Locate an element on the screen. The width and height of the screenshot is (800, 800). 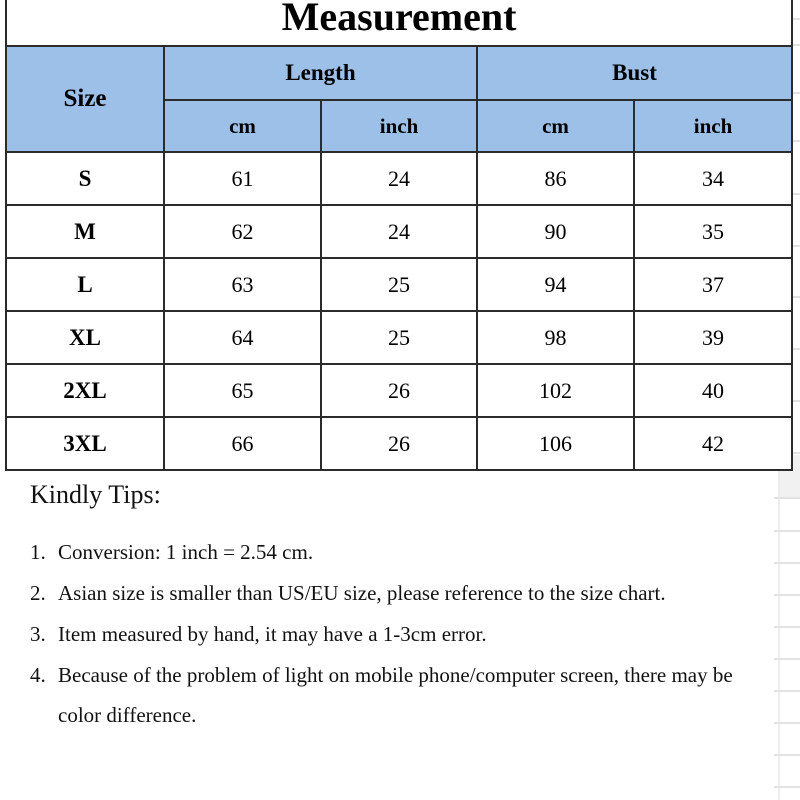
table-row: XL 64 25 98 39 is located at coordinates (399, 337).